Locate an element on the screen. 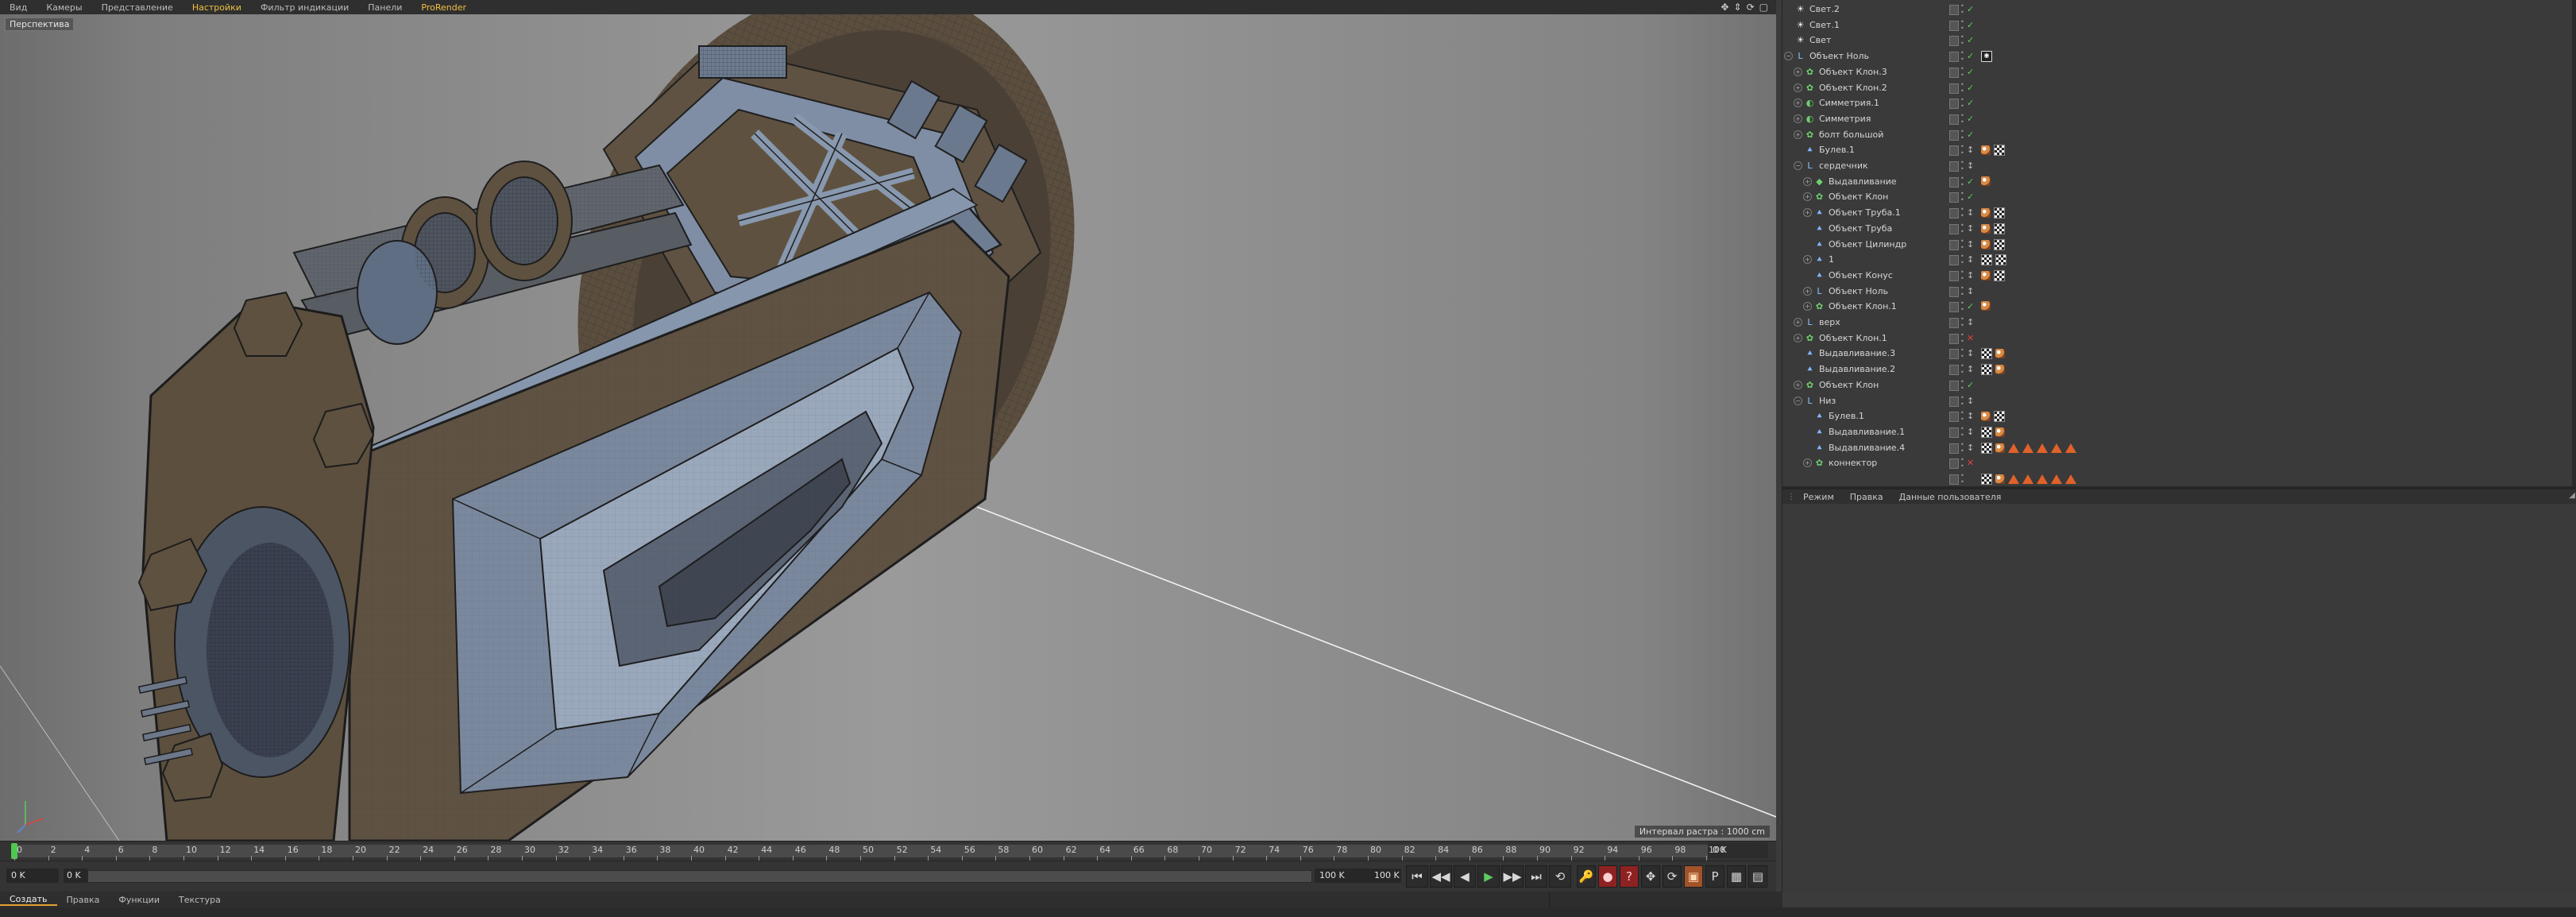 The image size is (2576, 917). object-row: + ✿ Объект Клон.2 • • ✓ is located at coordinates (2179, 88).